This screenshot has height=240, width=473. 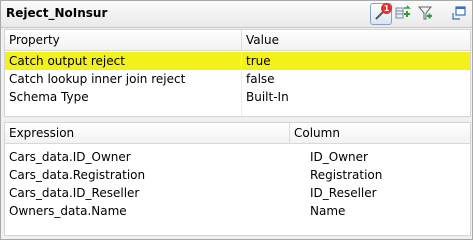 What do you see at coordinates (356, 97) in the screenshot?
I see `property-value: Built-In` at bounding box center [356, 97].